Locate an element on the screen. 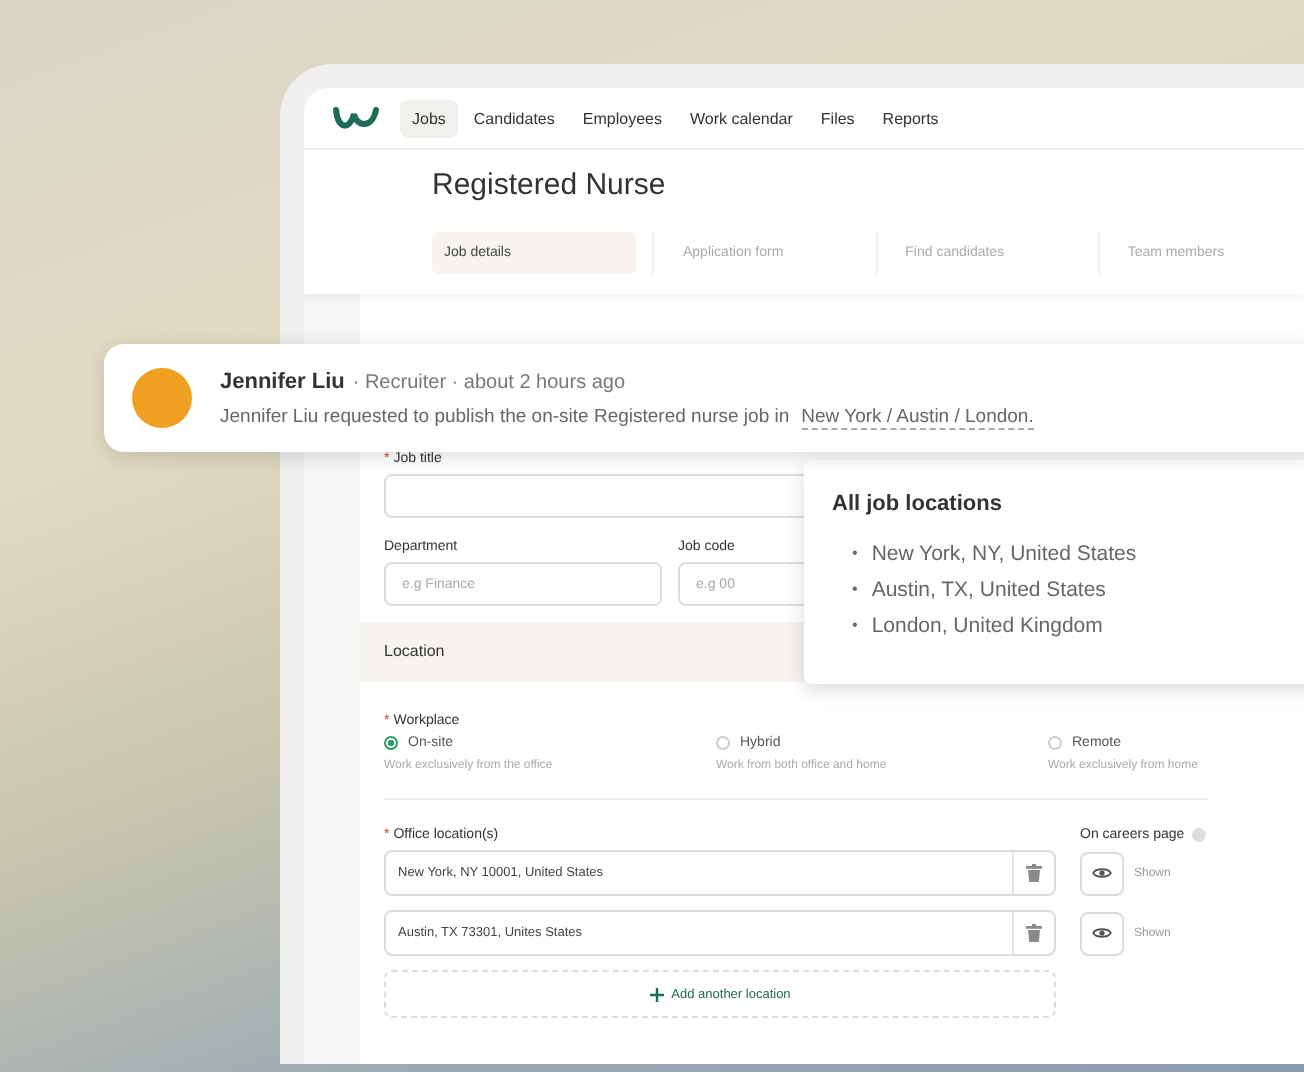  help-icon is located at coordinates (1199, 835).